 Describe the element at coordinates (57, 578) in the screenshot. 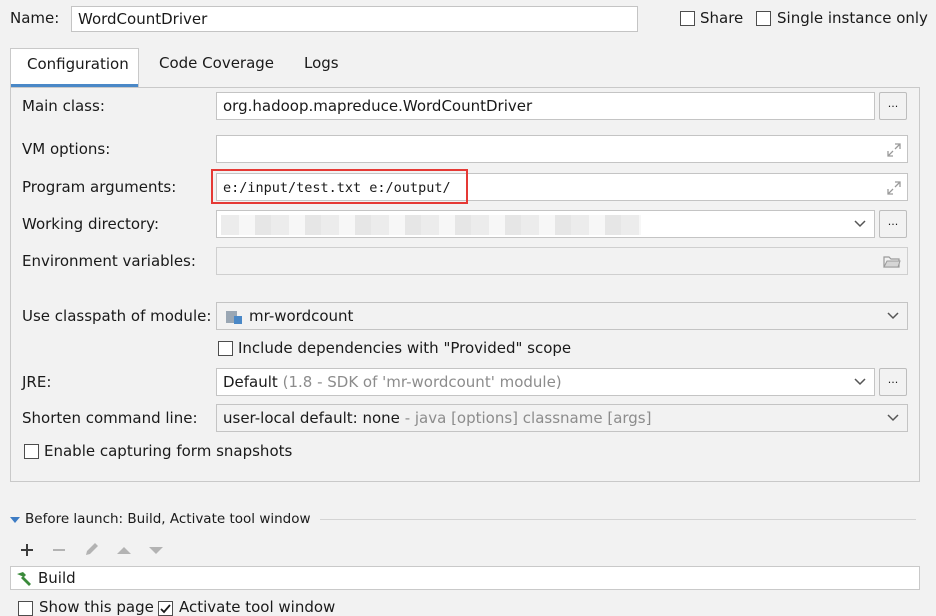

I see `build-item-label: Build` at that location.